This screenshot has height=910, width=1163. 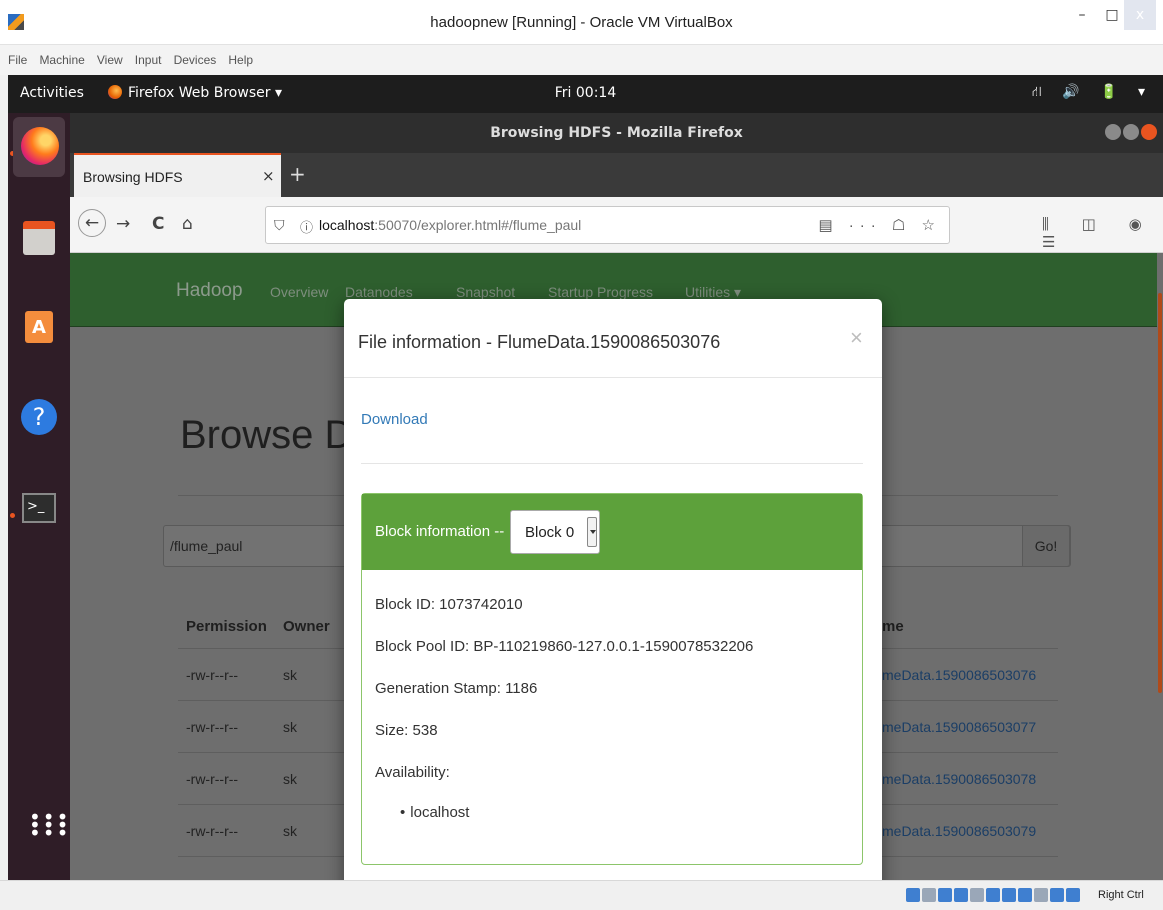 What do you see at coordinates (1073, 895) in the screenshot?
I see `keyboard-icon` at bounding box center [1073, 895].